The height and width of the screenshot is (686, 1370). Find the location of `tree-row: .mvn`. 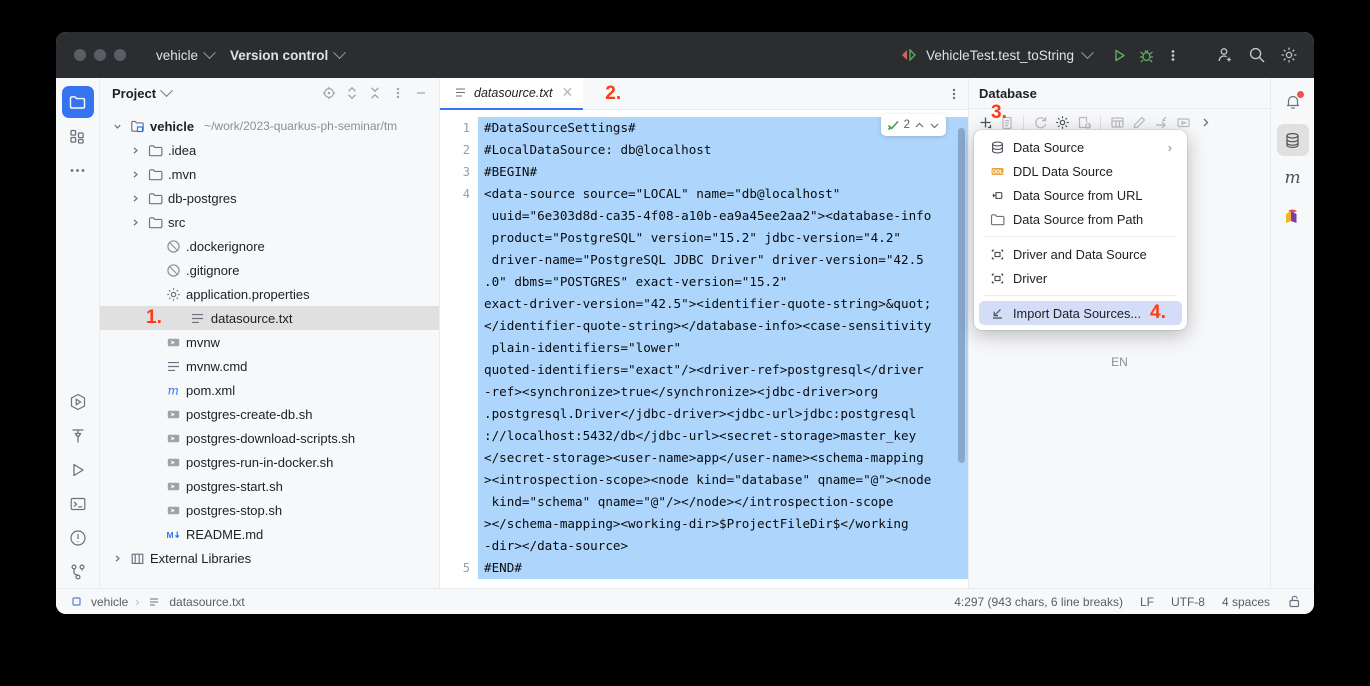

tree-row: .mvn is located at coordinates (269, 174).